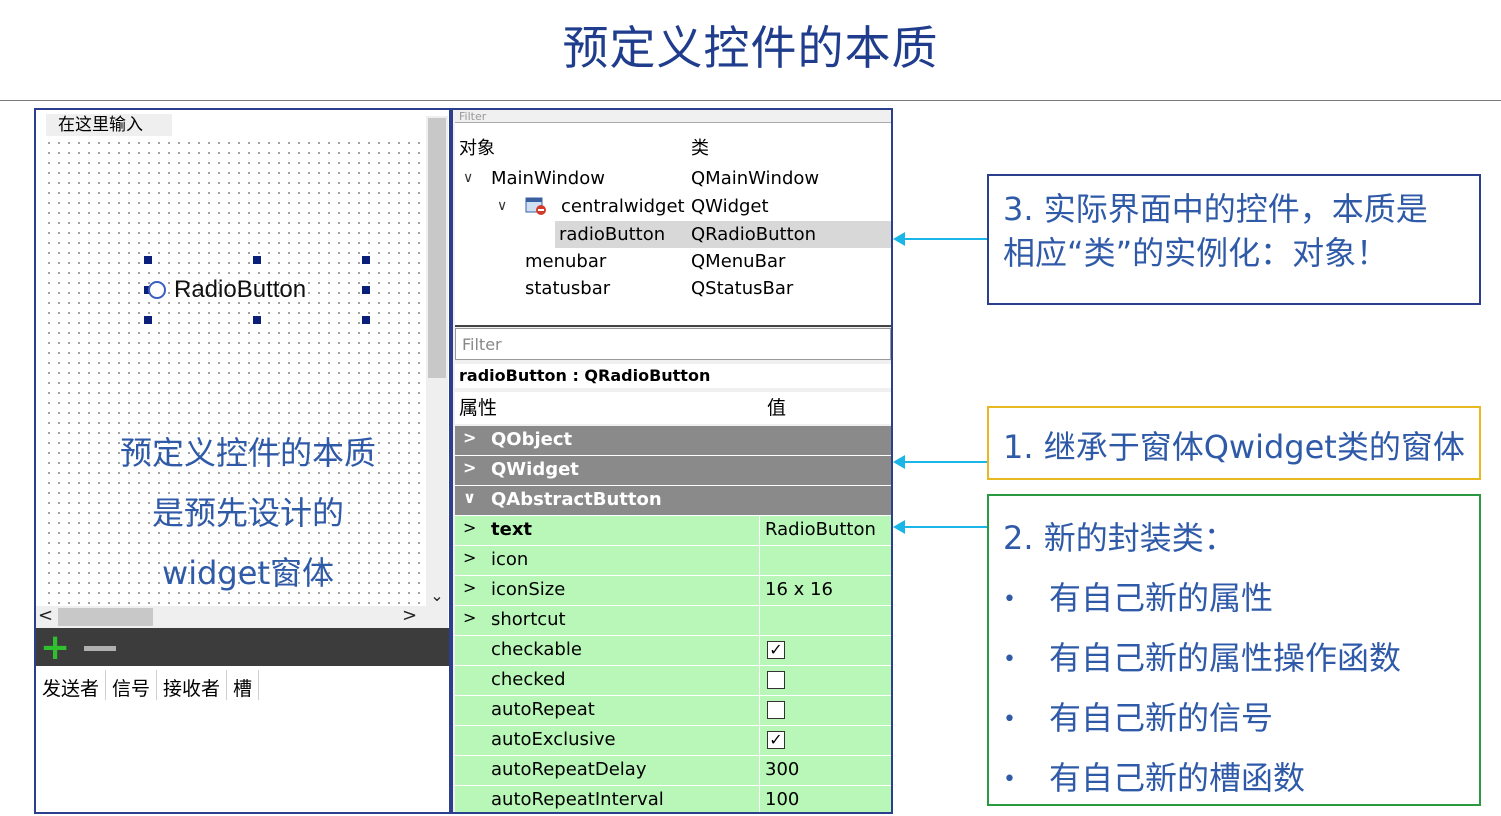 The width and height of the screenshot is (1501, 816). I want to click on slide-title: 预定义控件的本质, so click(750, 48).